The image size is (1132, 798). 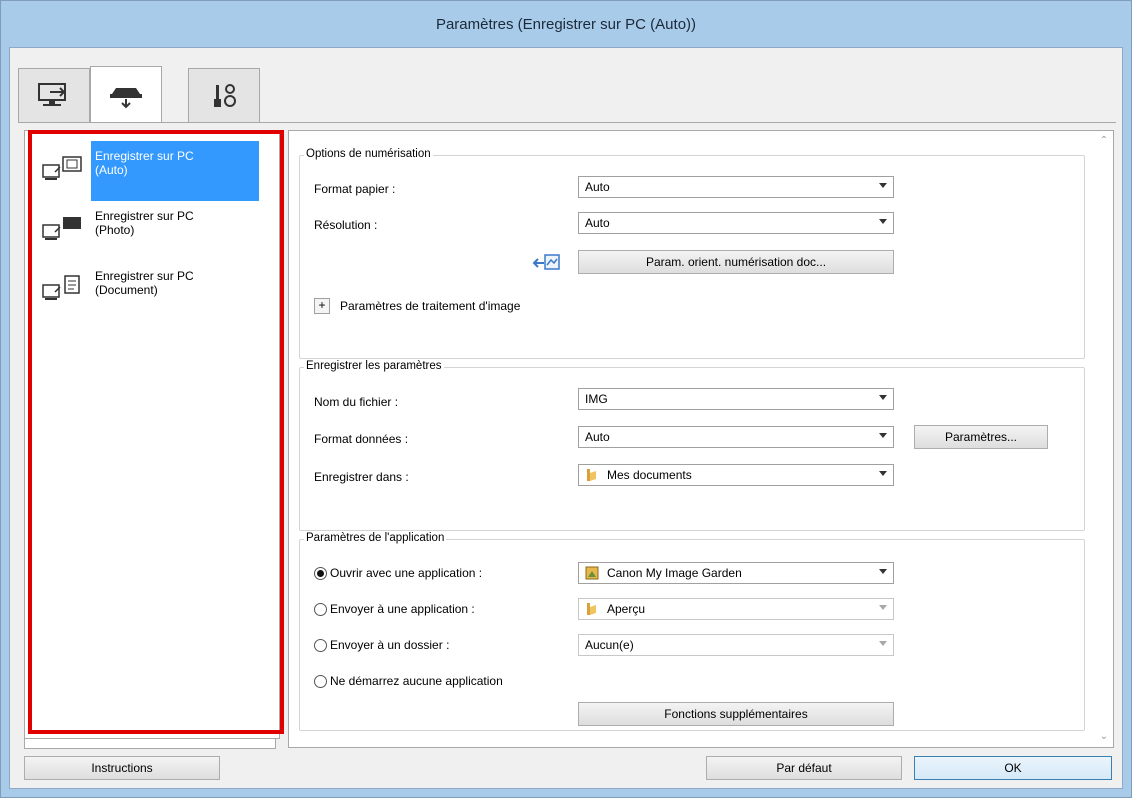 I want to click on list-item-save-pc-photo: Enregistrer sur PC (Photo), so click(x=155, y=234).